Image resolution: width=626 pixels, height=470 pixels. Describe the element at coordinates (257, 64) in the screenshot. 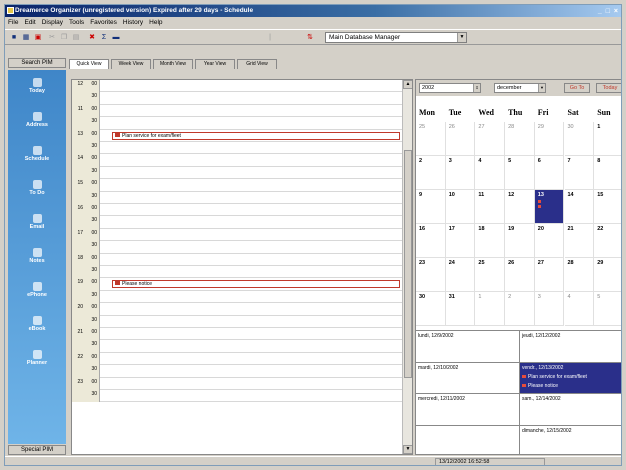

I see `view-tab: Grid View` at that location.